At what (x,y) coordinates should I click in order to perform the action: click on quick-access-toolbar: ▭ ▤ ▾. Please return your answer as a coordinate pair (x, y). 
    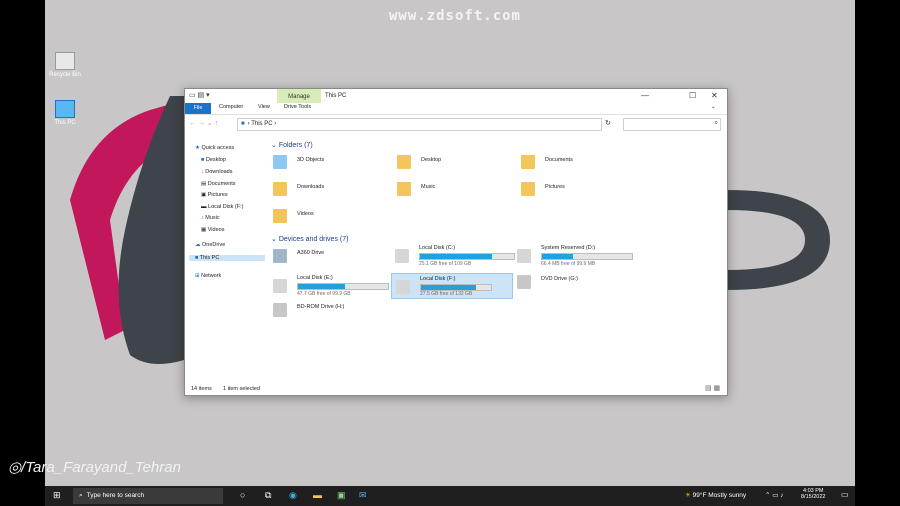
    Looking at the image, I should click on (199, 95).